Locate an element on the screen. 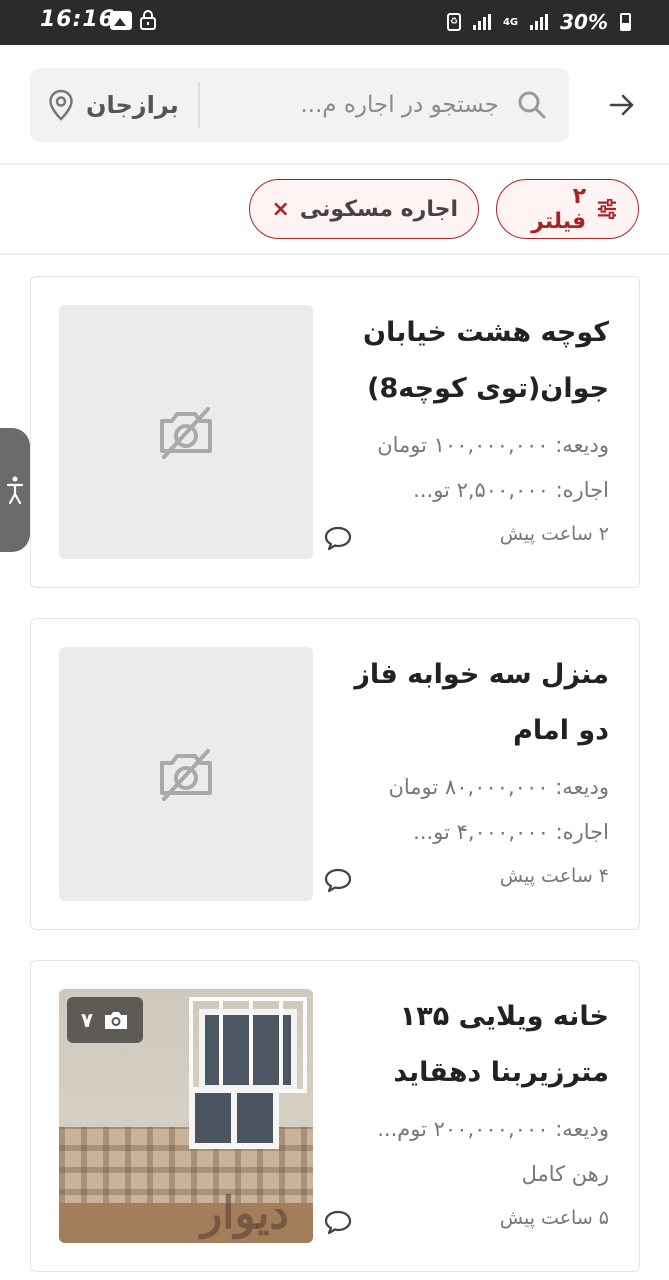 This screenshot has height=1280, width=669. filter-button: ۲ فیلتر is located at coordinates (567, 209).